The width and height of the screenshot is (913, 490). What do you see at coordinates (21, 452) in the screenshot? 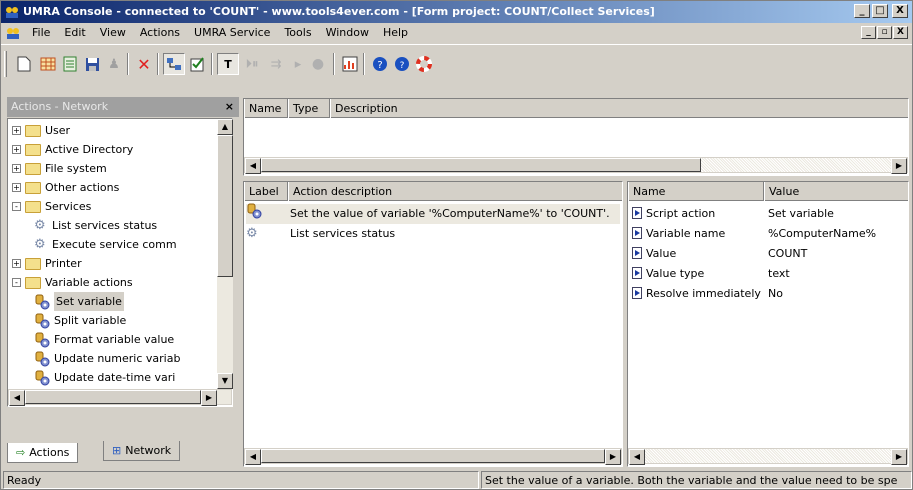
I see `actions-tab-icon: ⇨` at bounding box center [21, 452].